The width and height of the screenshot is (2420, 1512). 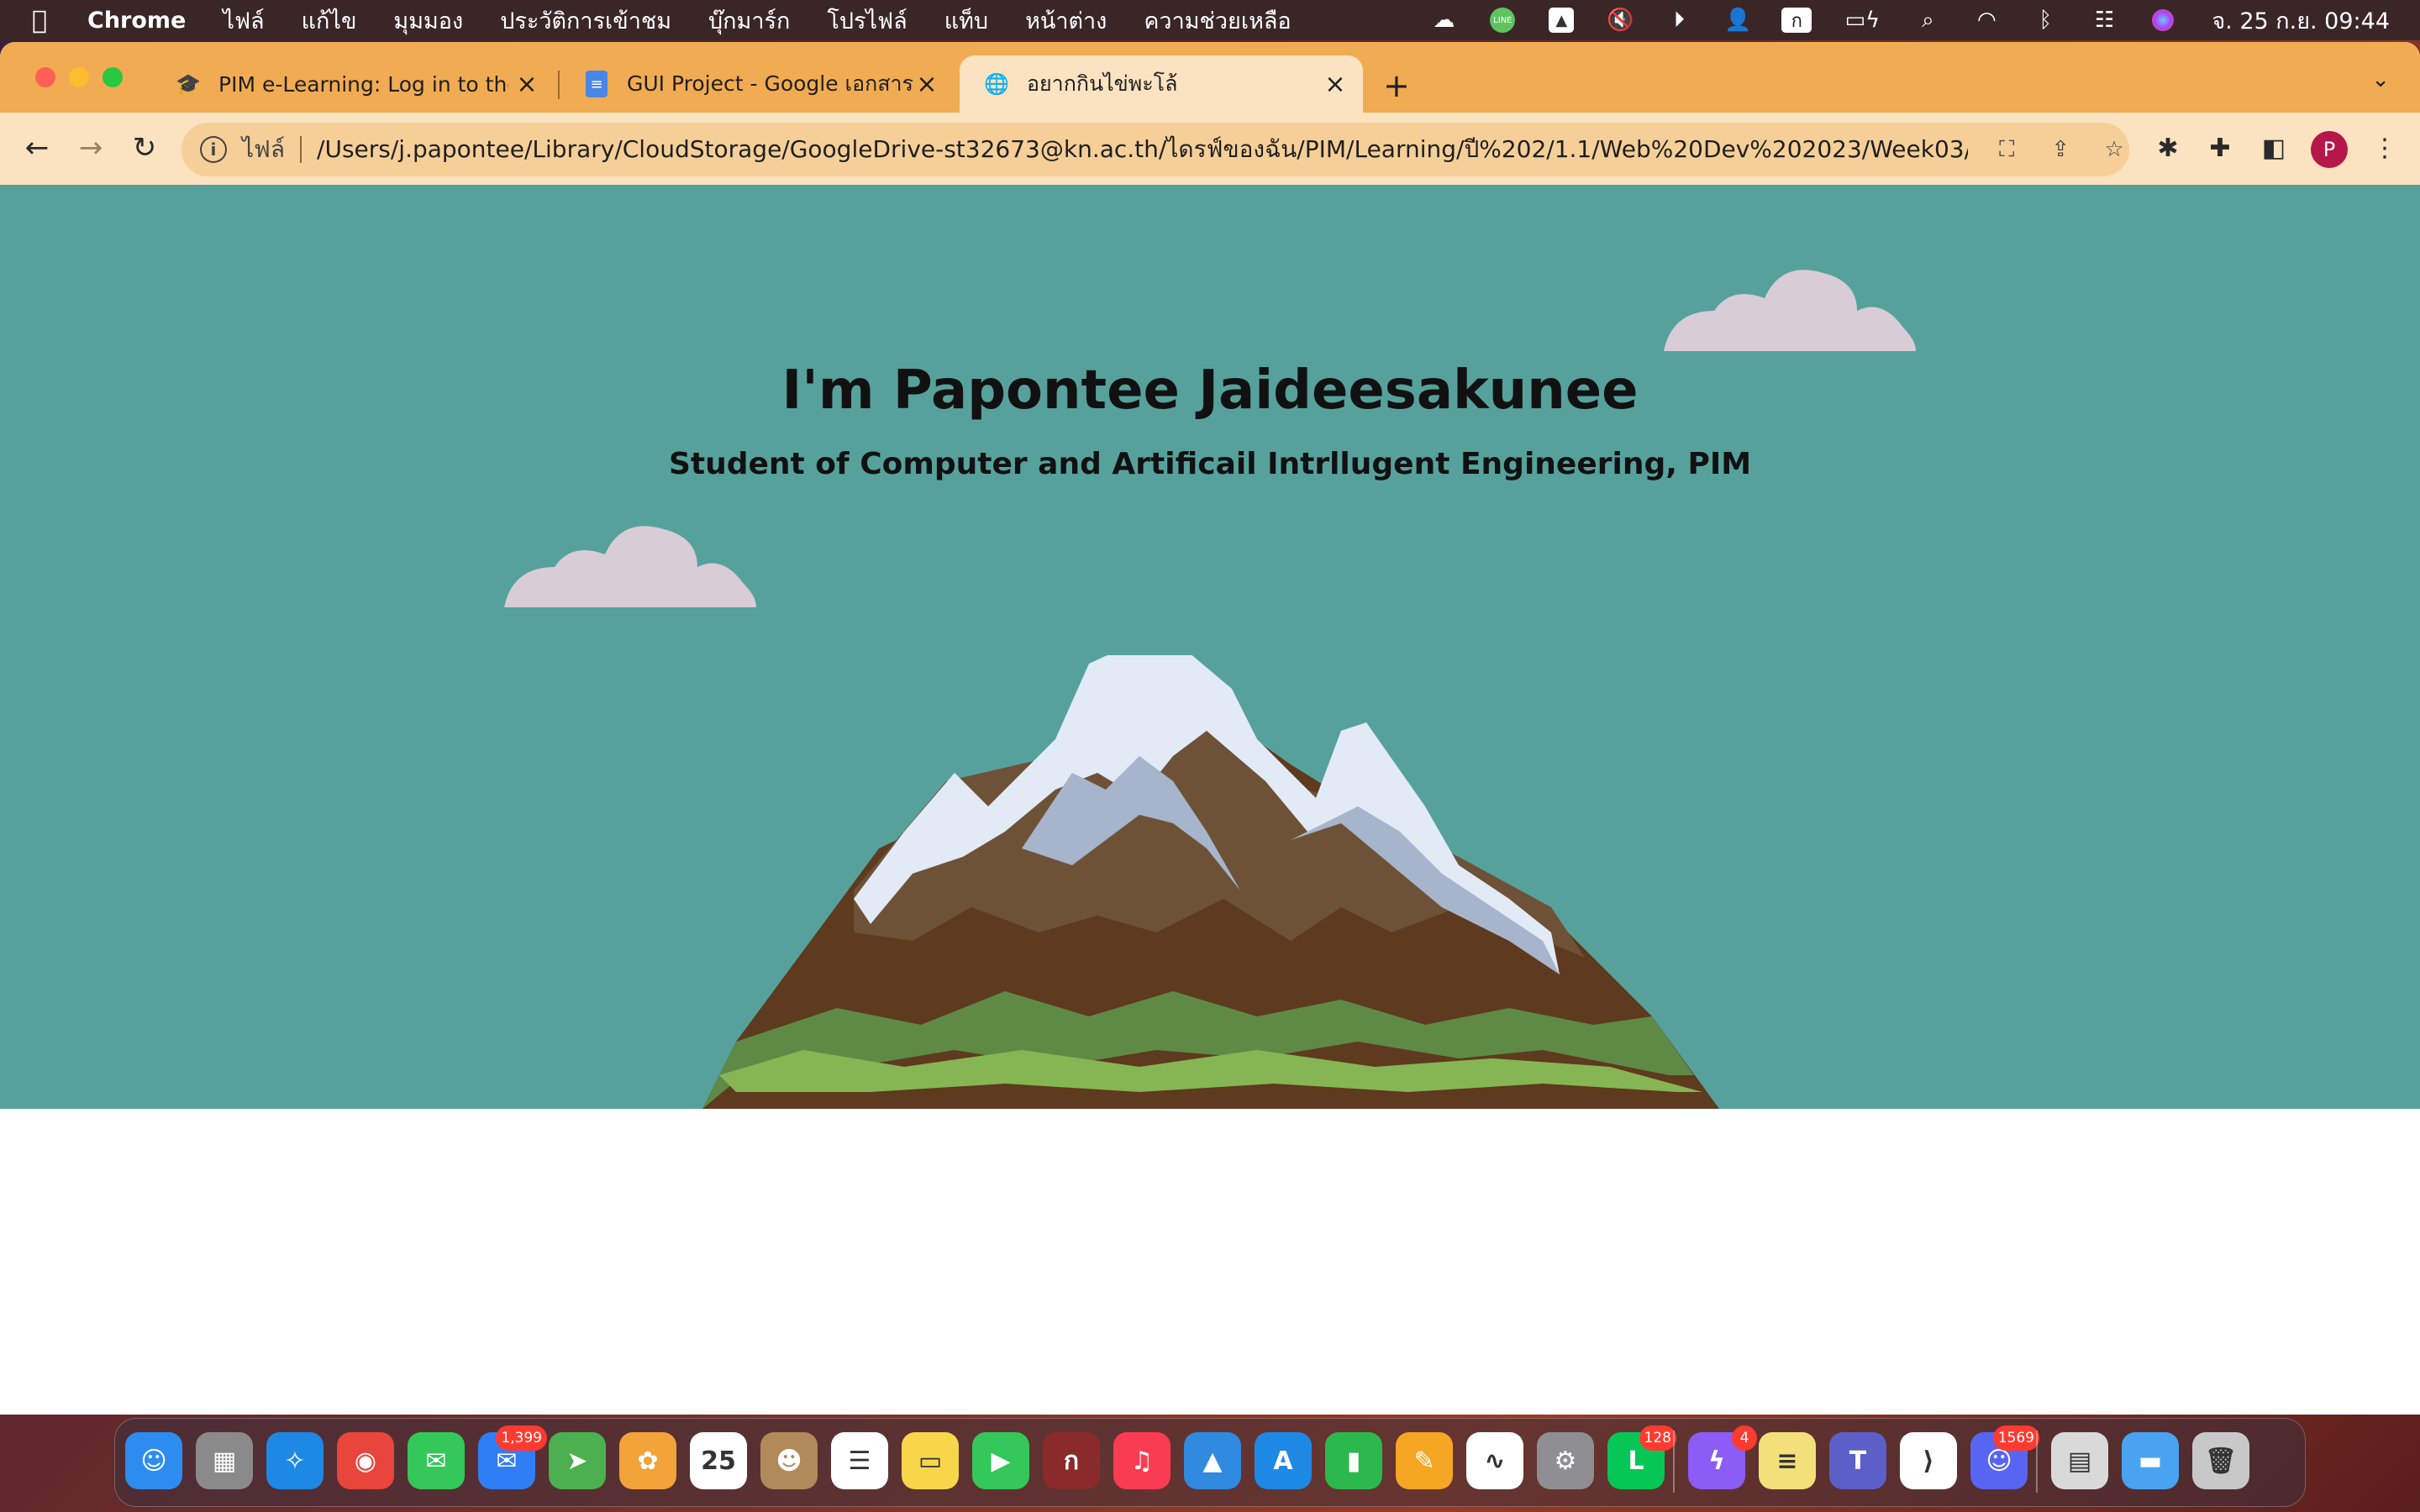 I want to click on menu-app-name: Chrome, so click(x=136, y=21).